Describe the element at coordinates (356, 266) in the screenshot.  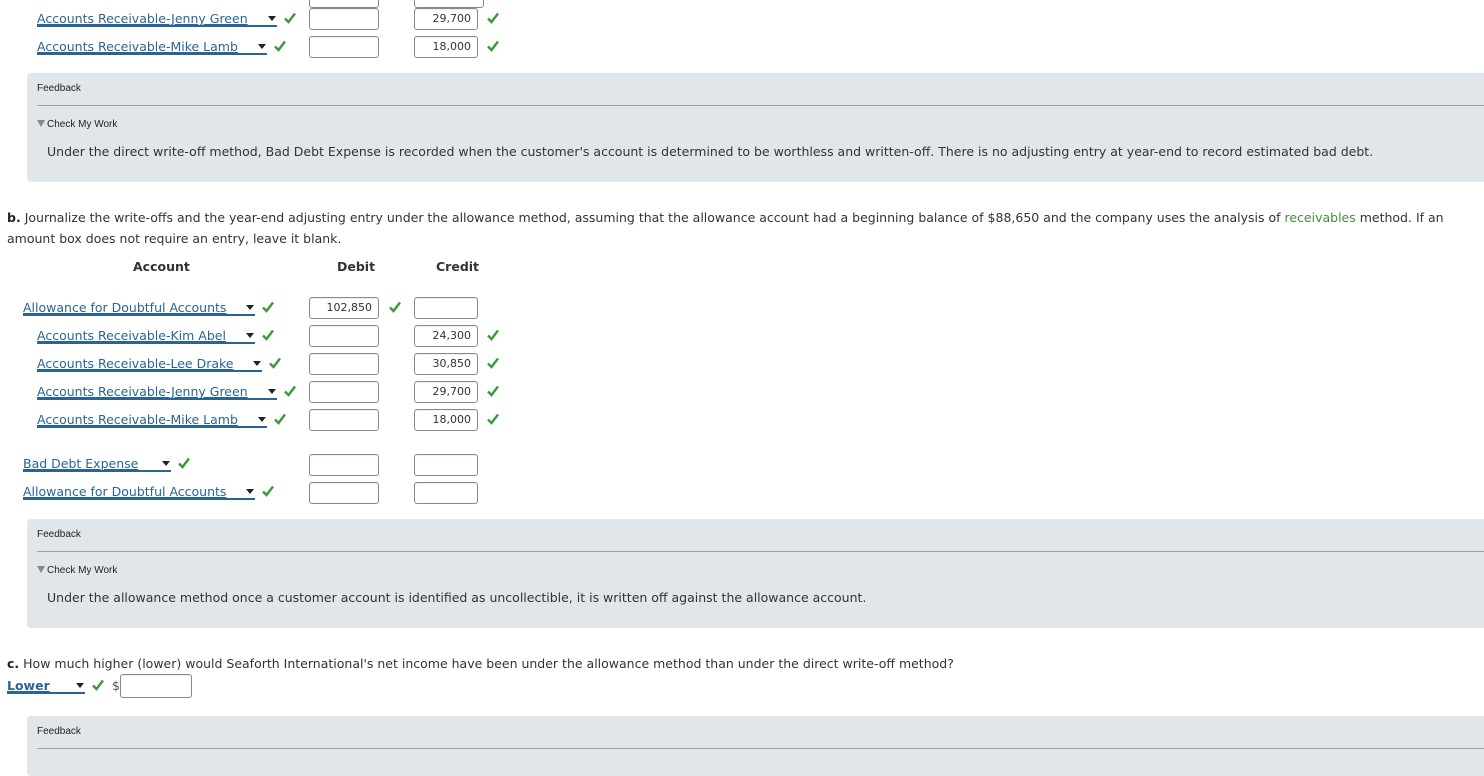
I see `header-debit: Debit` at that location.